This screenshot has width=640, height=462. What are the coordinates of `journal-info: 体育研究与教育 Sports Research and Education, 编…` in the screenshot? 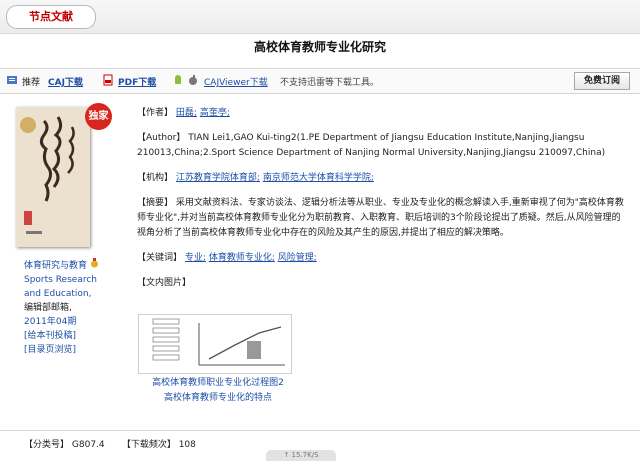 It's located at (68, 307).